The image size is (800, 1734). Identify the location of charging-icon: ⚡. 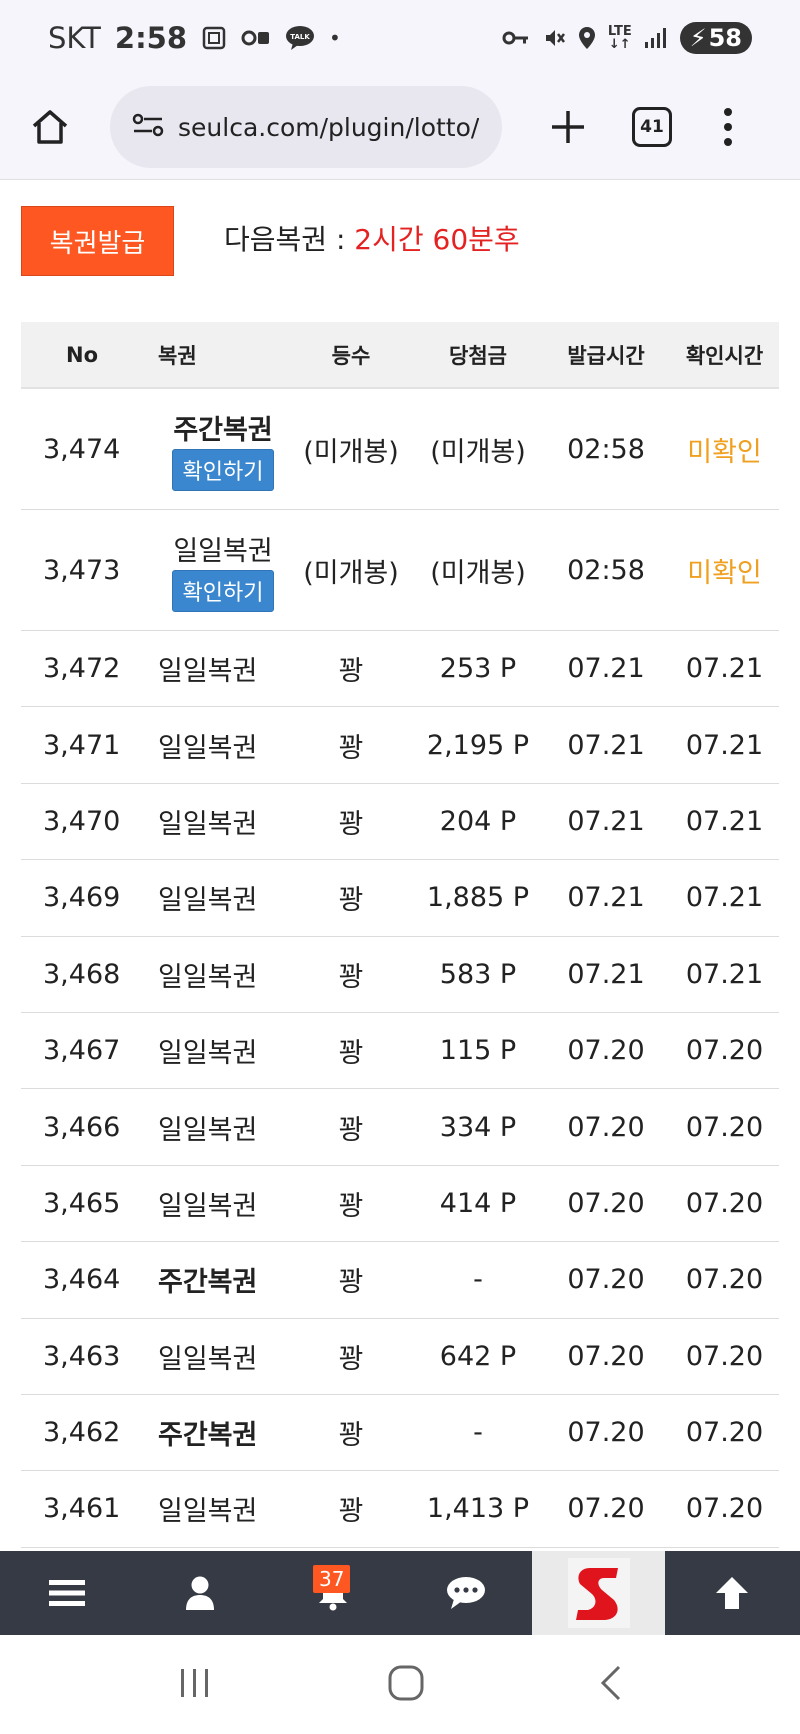
(698, 37).